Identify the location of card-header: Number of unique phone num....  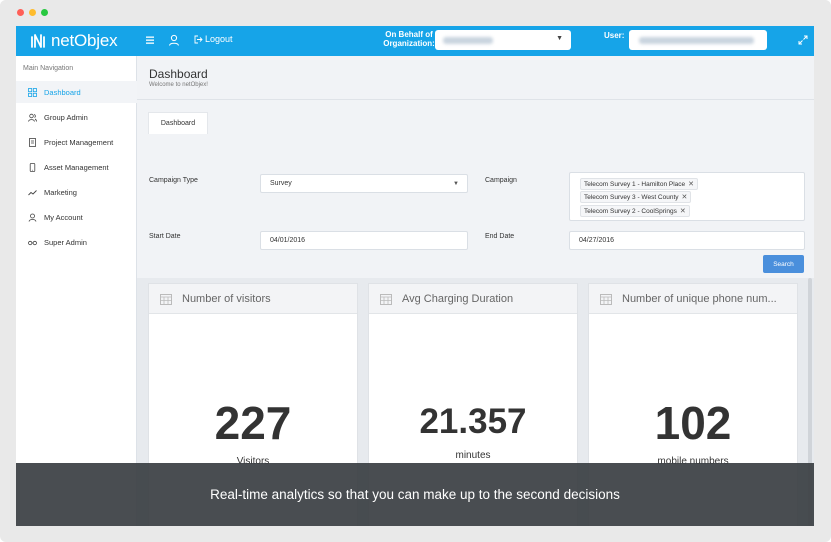
(693, 299).